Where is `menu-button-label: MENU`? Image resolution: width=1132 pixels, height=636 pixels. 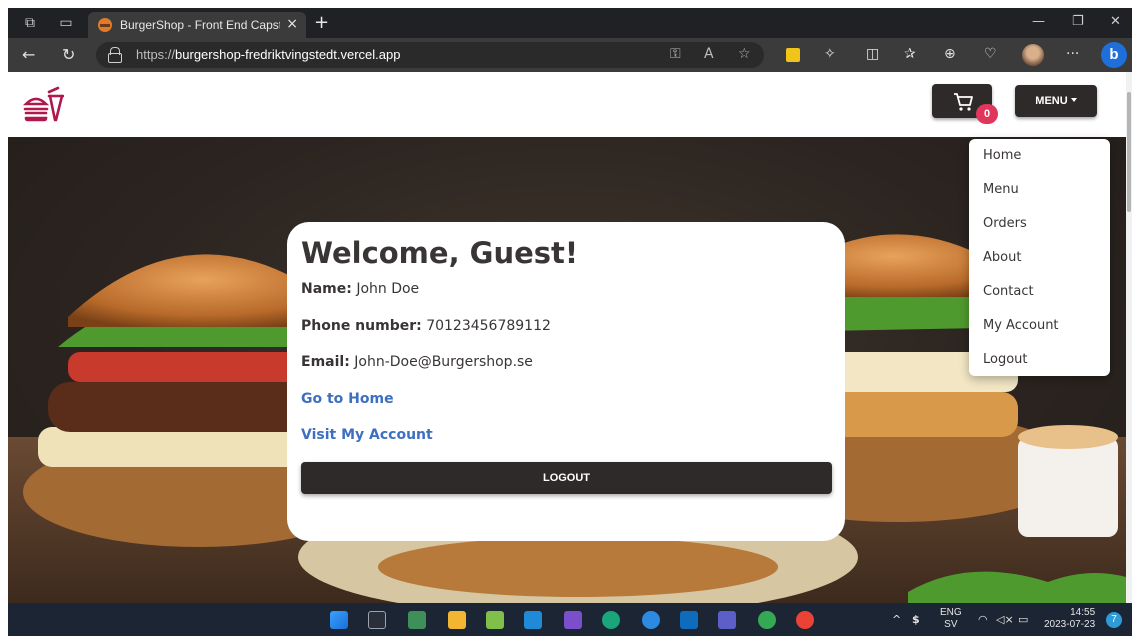
menu-button-label: MENU is located at coordinates (1051, 101).